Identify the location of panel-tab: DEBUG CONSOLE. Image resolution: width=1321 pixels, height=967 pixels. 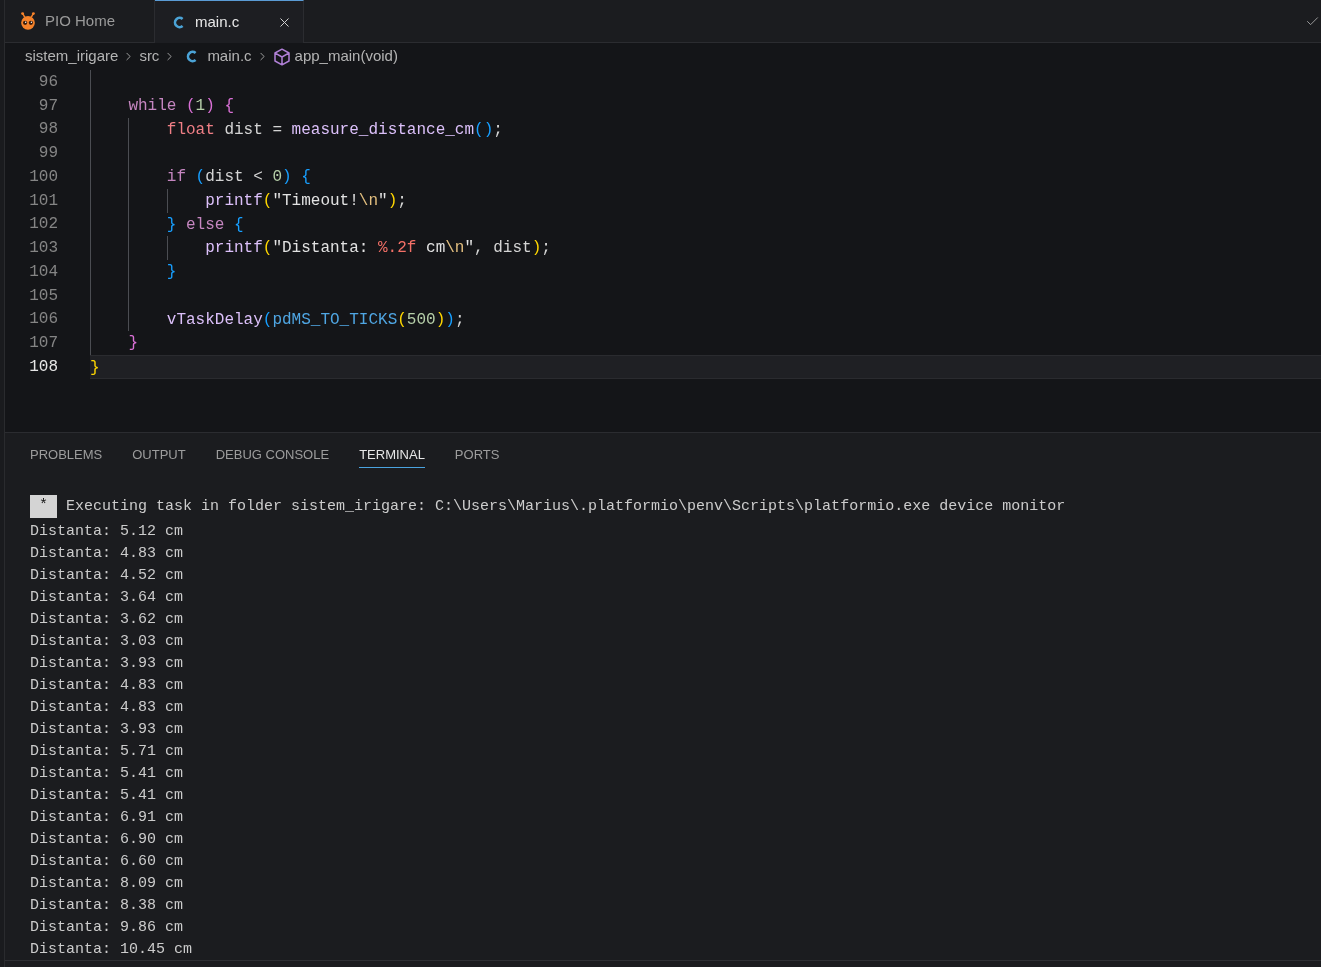
(272, 455).